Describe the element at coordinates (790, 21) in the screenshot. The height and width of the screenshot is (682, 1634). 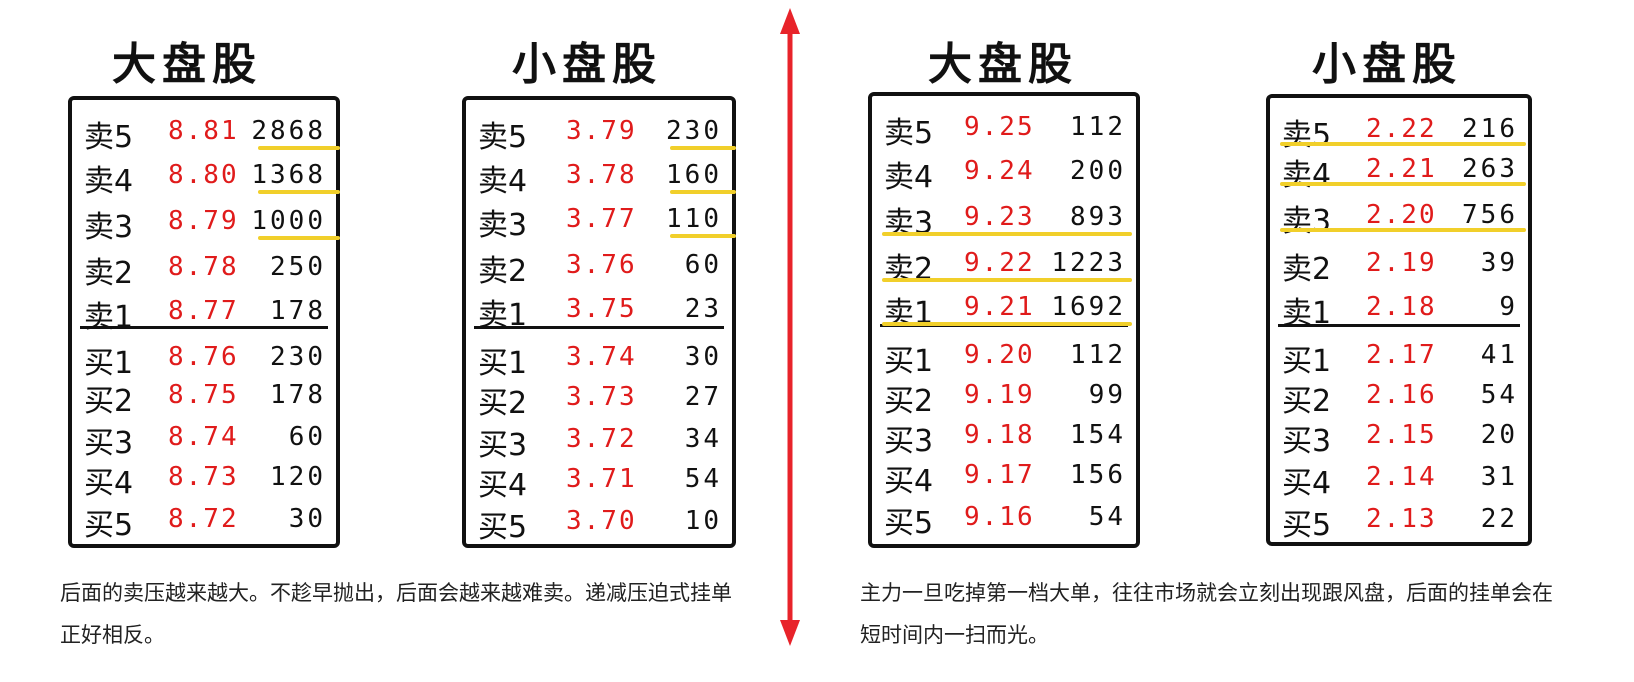
I see `arrow-head-top` at that location.